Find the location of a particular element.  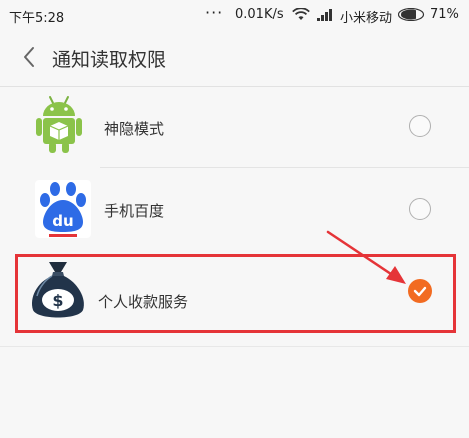

app-label: 手机百度 is located at coordinates (134, 211).